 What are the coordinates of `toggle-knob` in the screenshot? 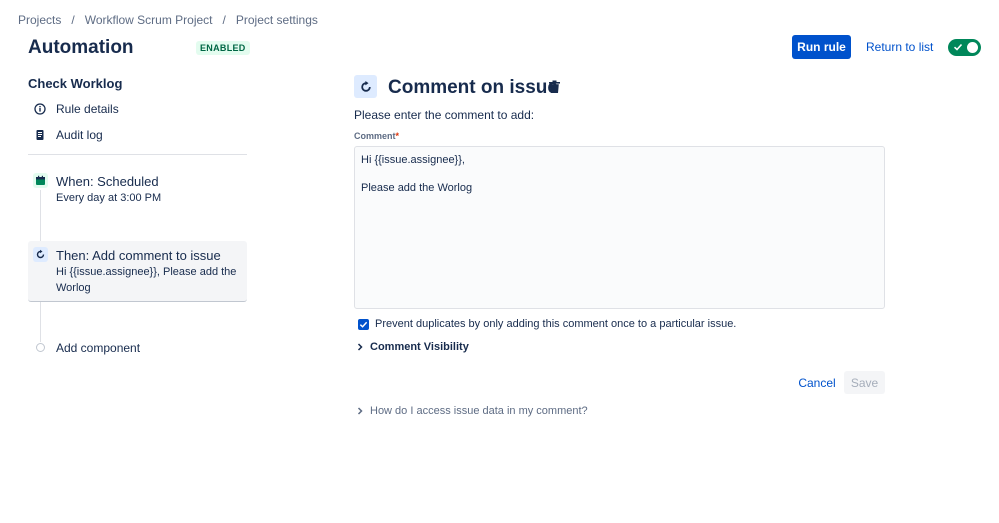 It's located at (972, 47).